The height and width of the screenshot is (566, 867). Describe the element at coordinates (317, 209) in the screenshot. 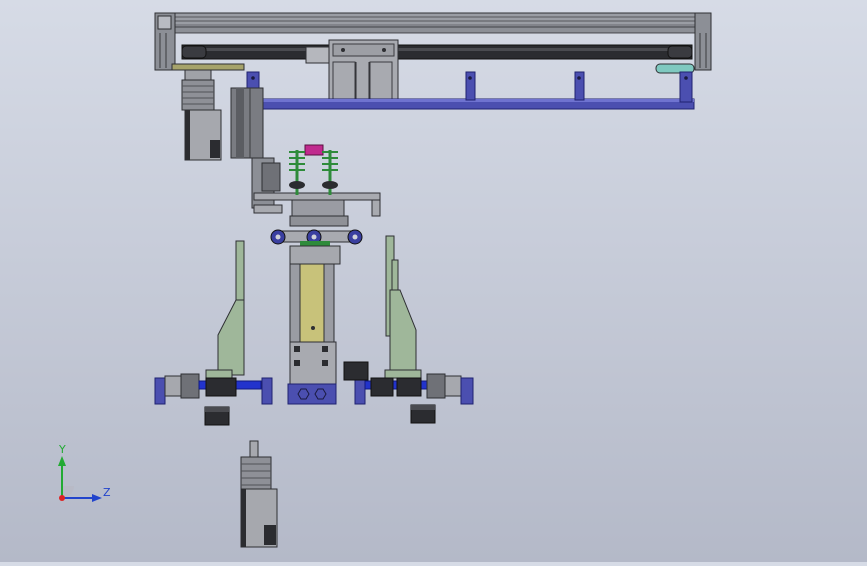

I see `gripper-mount-bracket` at that location.